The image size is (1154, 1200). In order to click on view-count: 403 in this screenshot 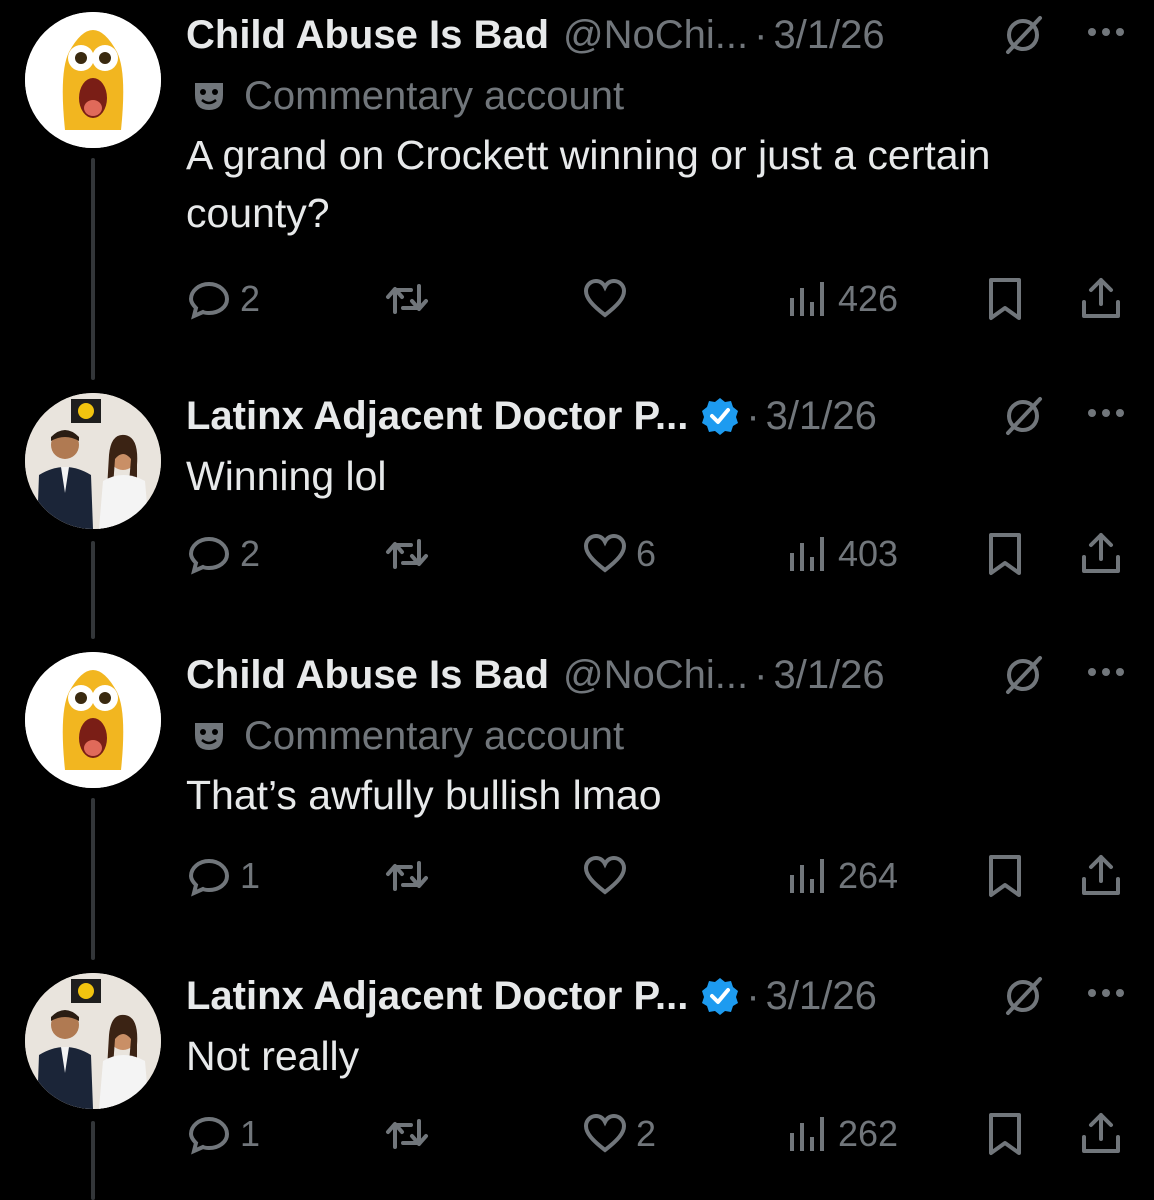, I will do `click(868, 553)`.